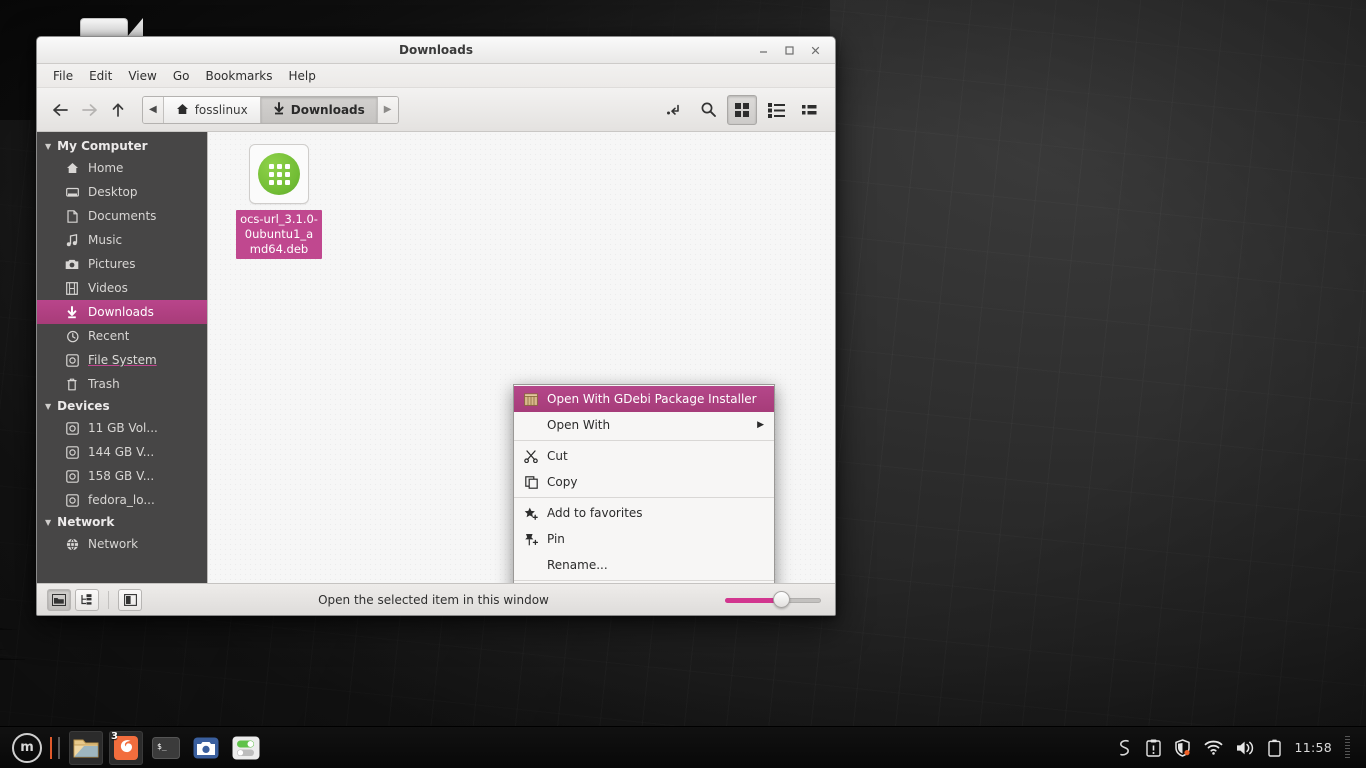 The width and height of the screenshot is (1366, 768). Describe the element at coordinates (1213, 747) in the screenshot. I see `network-wifi-icon` at that location.